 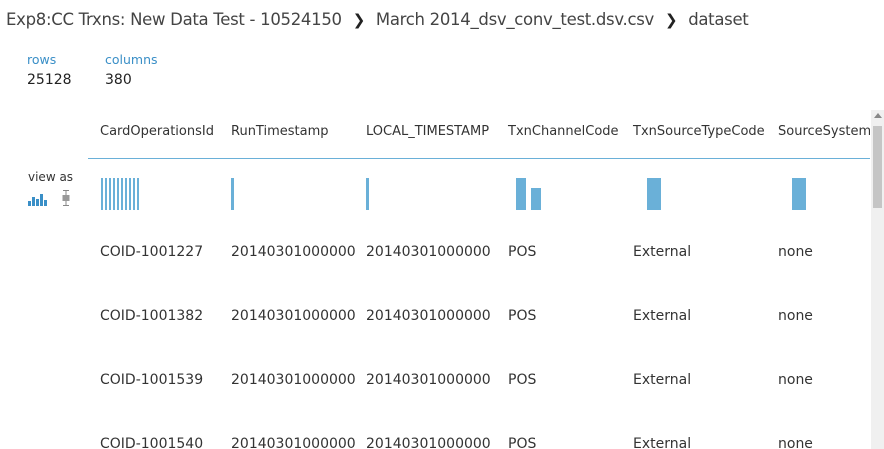 What do you see at coordinates (824, 131) in the screenshot?
I see `column-header: SourceSystemC` at bounding box center [824, 131].